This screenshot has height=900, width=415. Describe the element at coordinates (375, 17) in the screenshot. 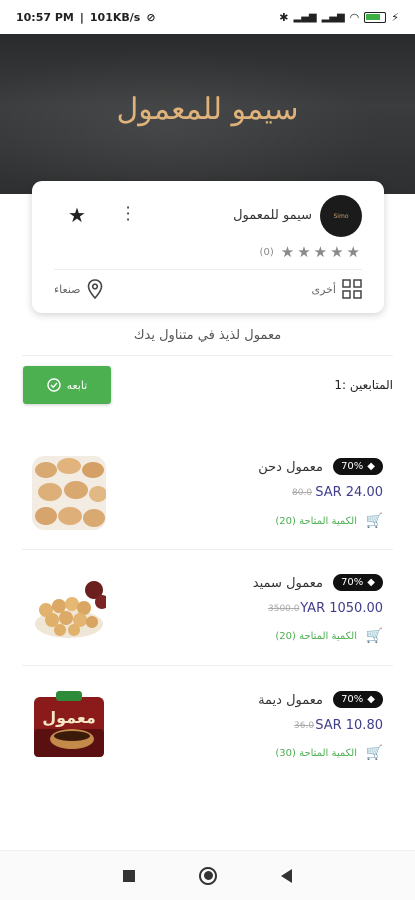

I see `battery-icon` at that location.